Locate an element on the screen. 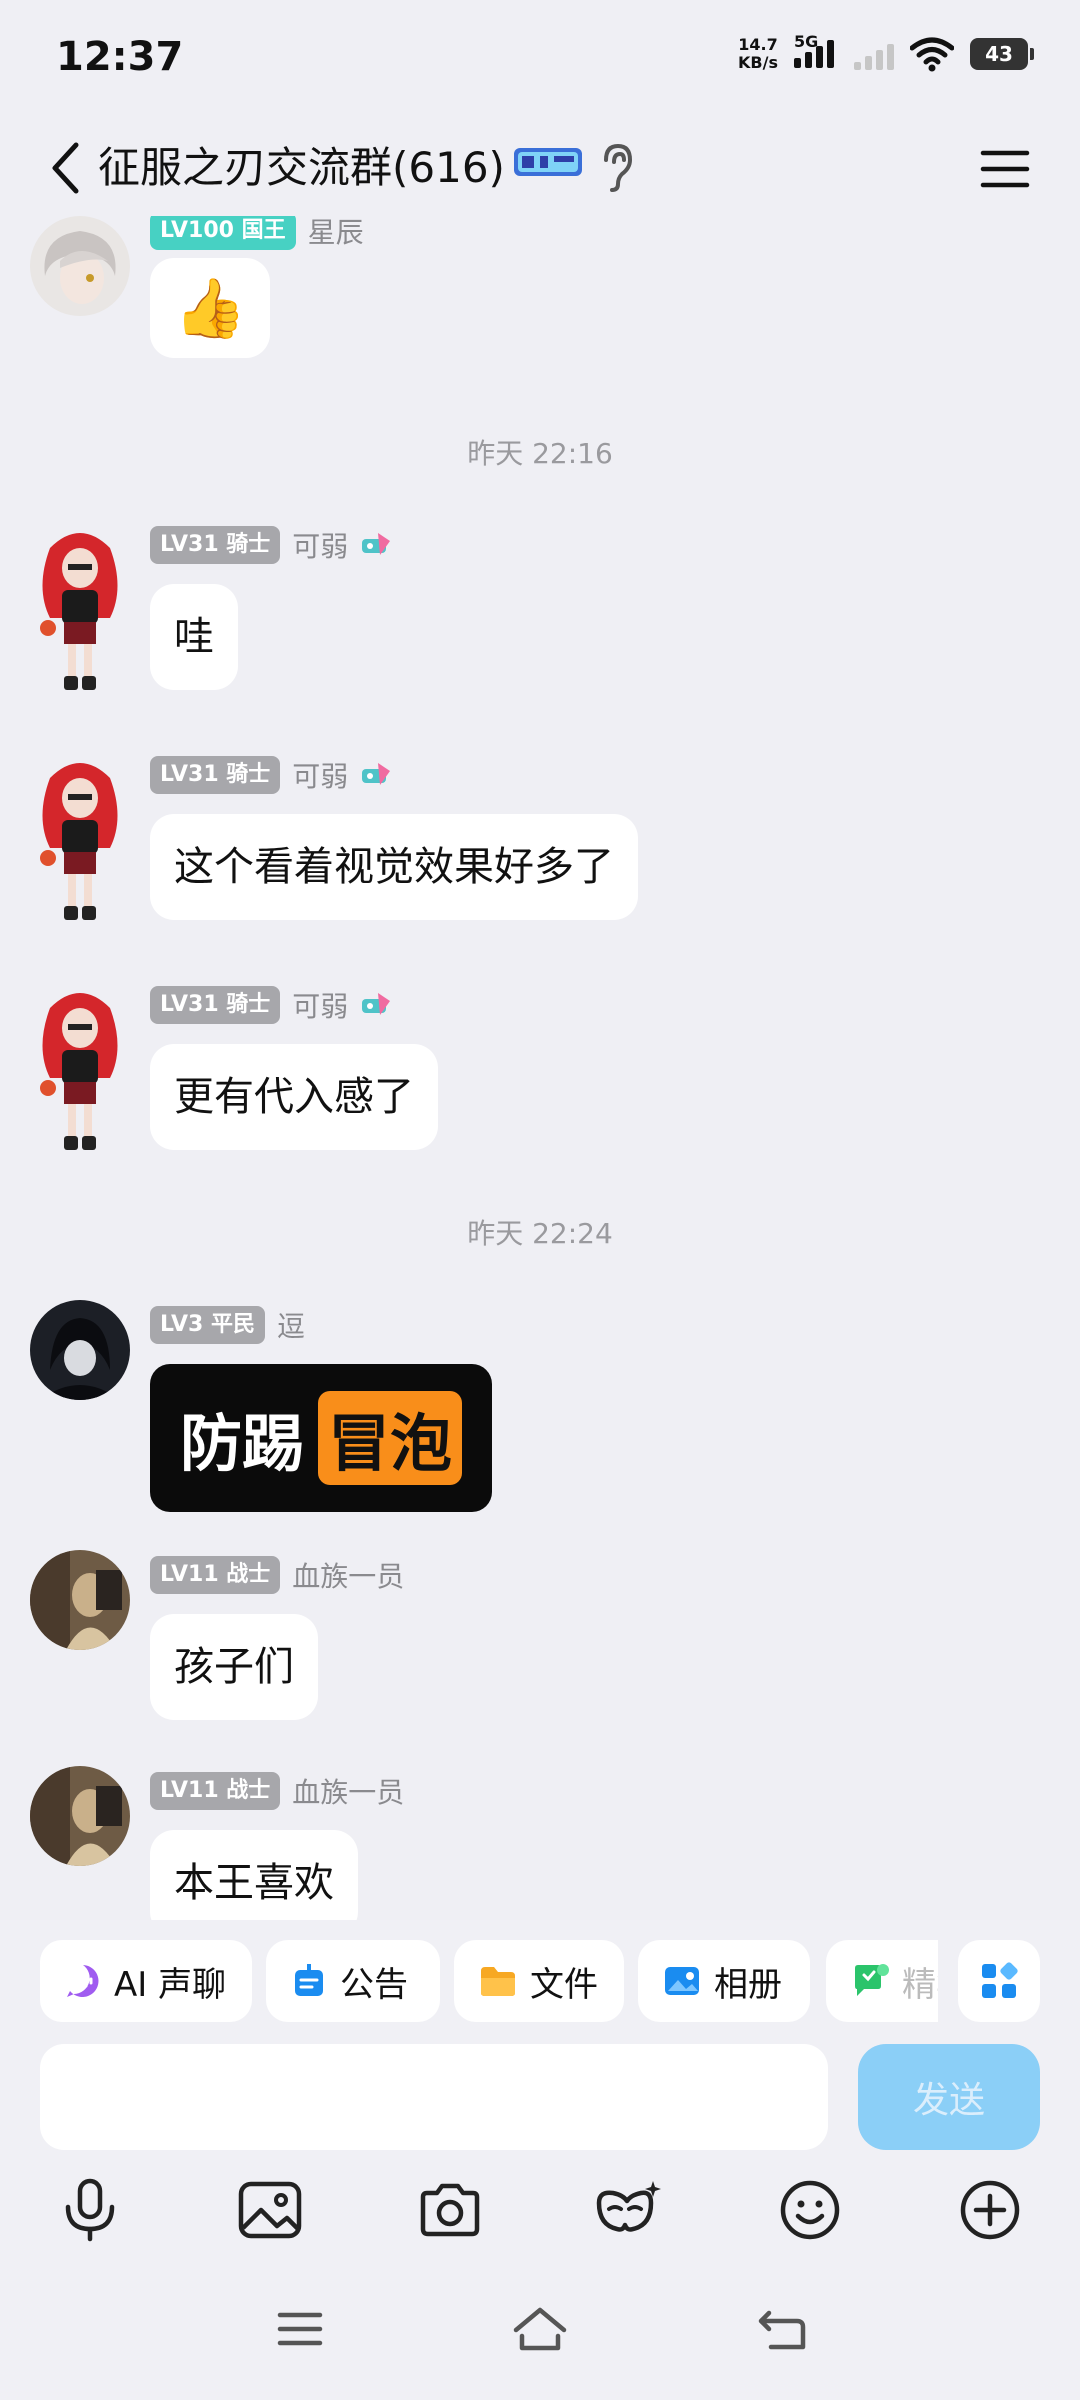 The width and height of the screenshot is (1080, 2400). sender-meta: LV100 国王 星辰 is located at coordinates (257, 234).